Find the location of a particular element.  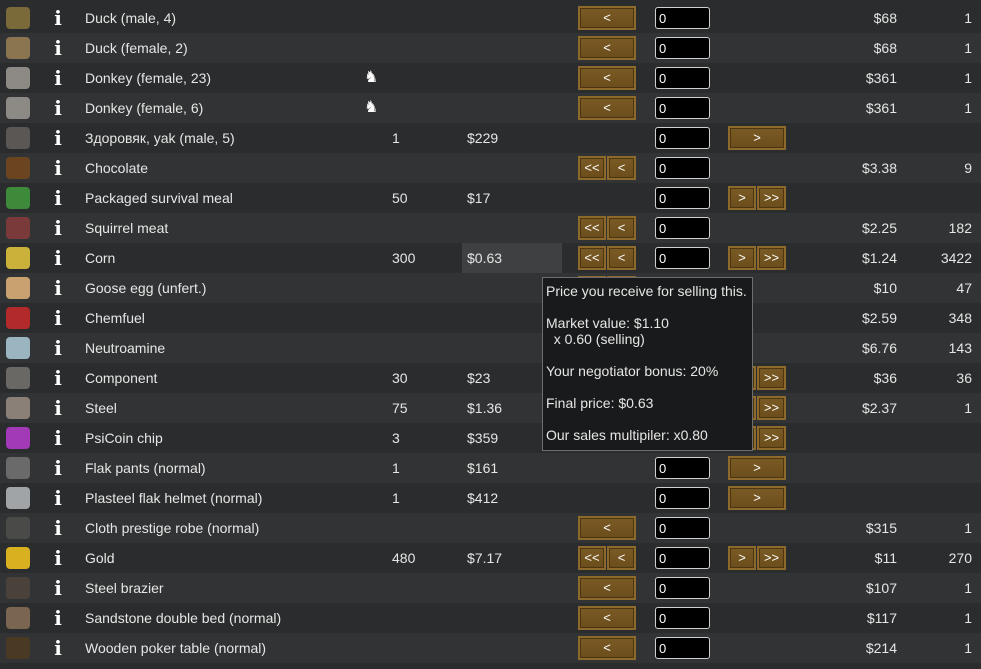

sell-price: $161 is located at coordinates (512, 468).